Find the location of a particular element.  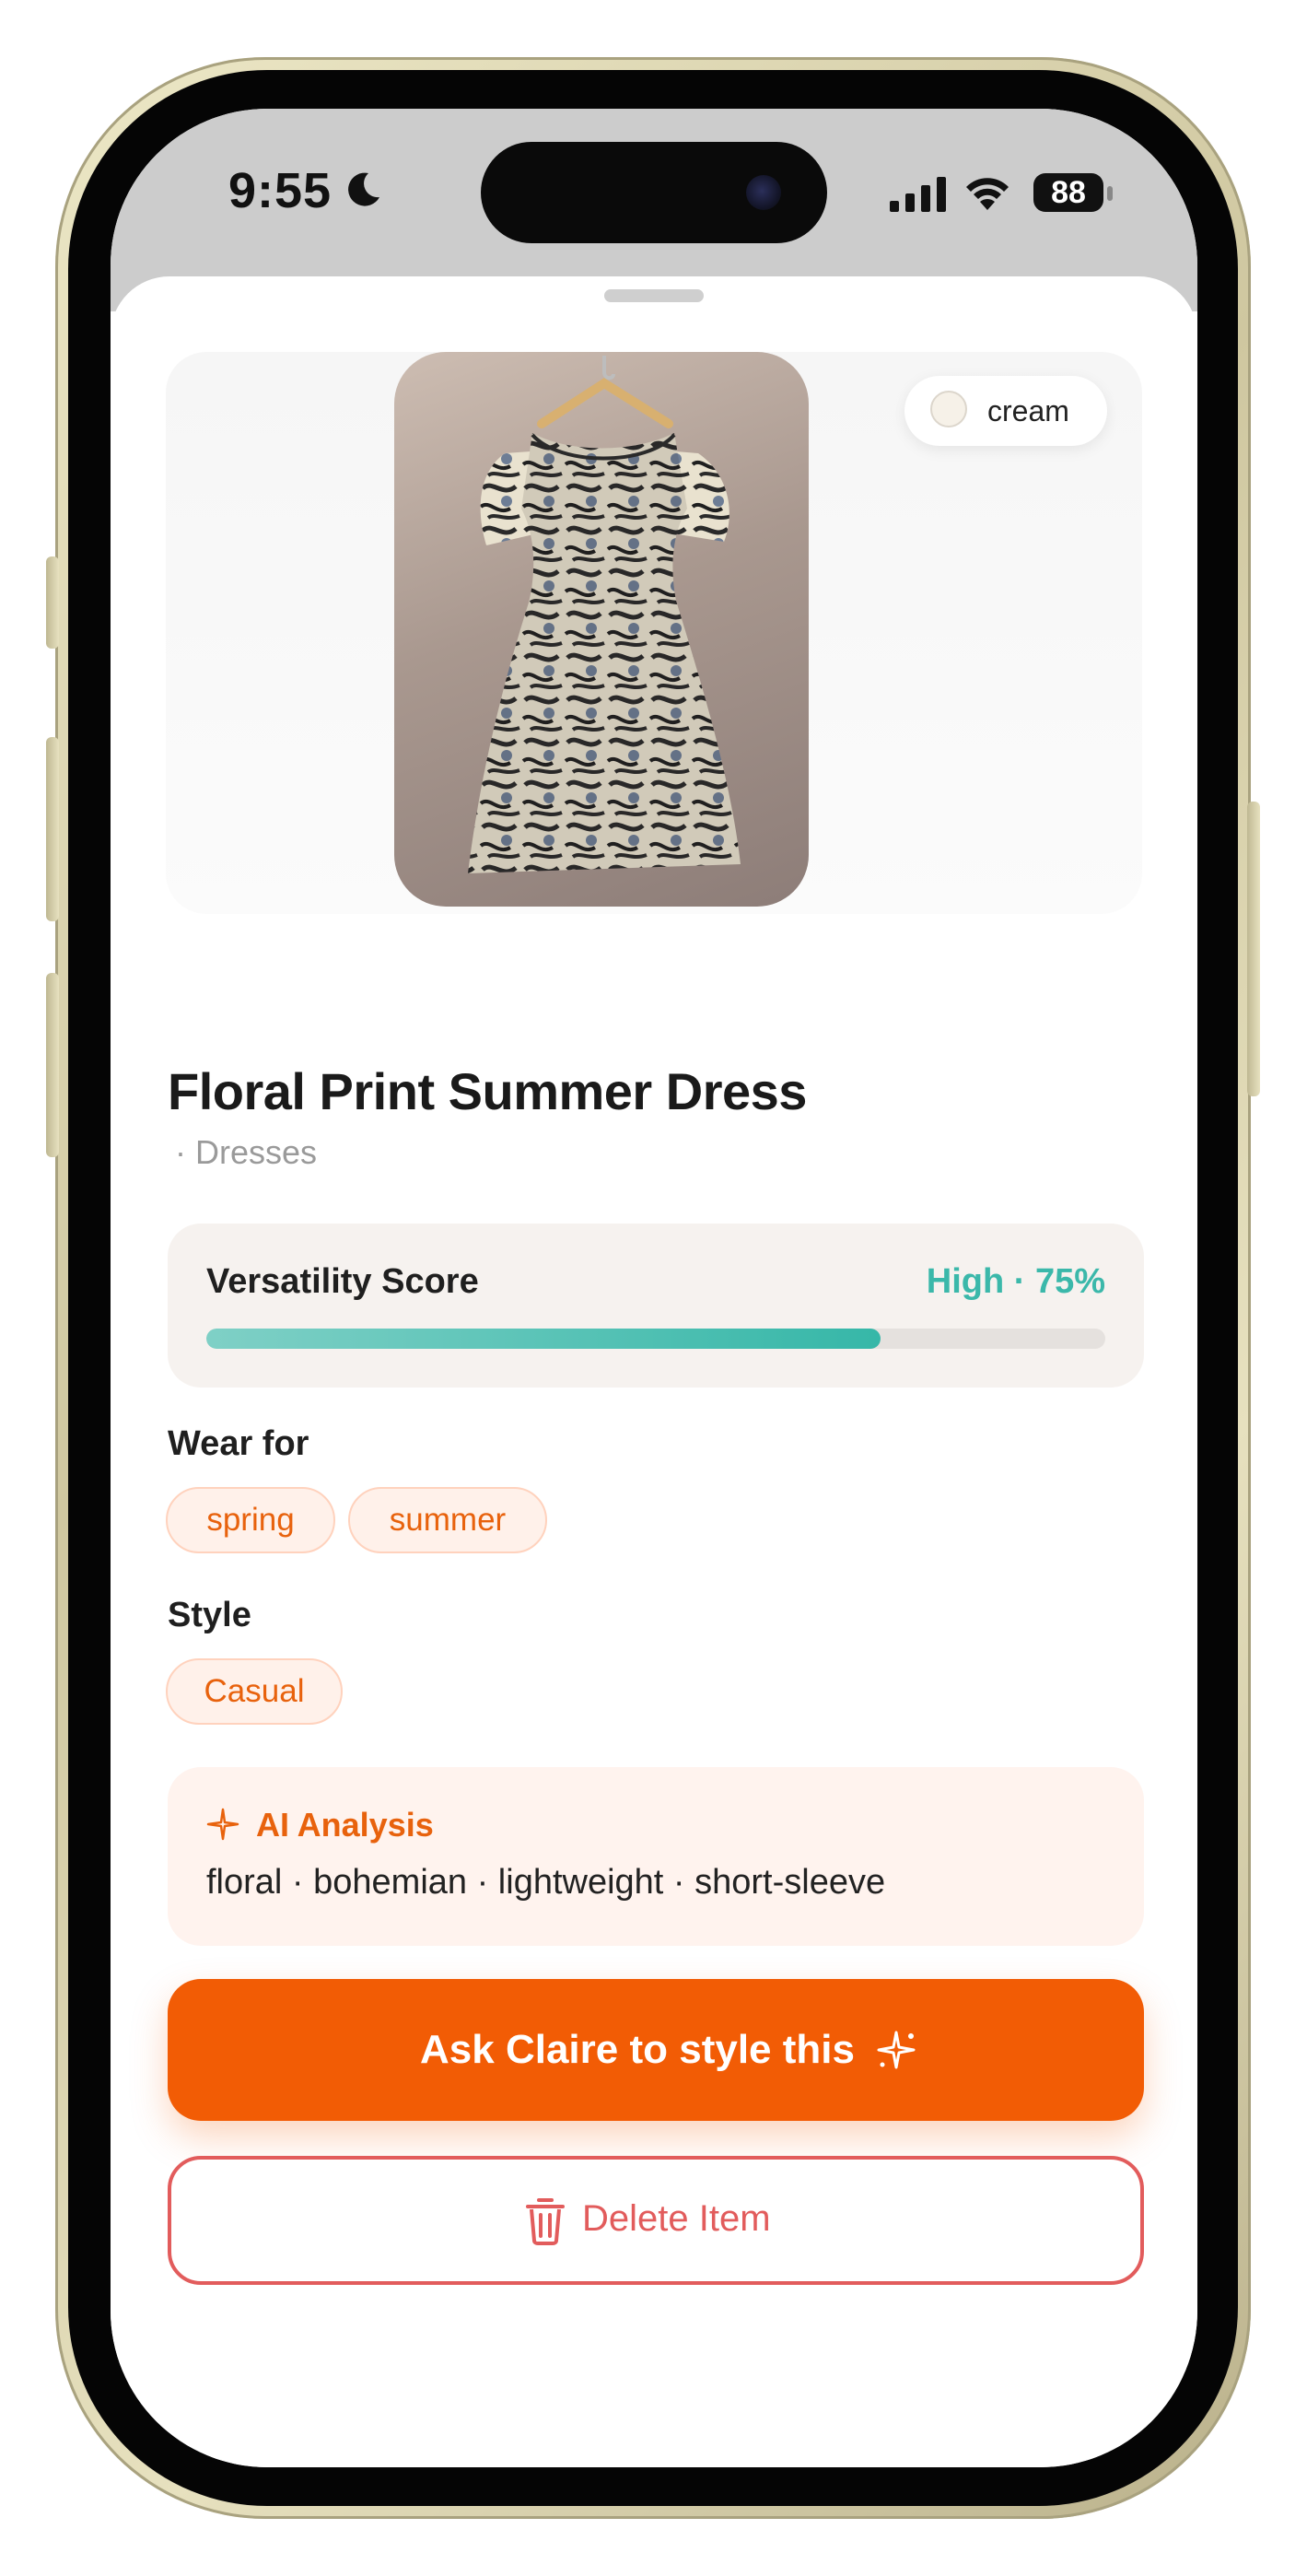

item-title: Floral Print Summer Dress is located at coordinates (487, 1091).